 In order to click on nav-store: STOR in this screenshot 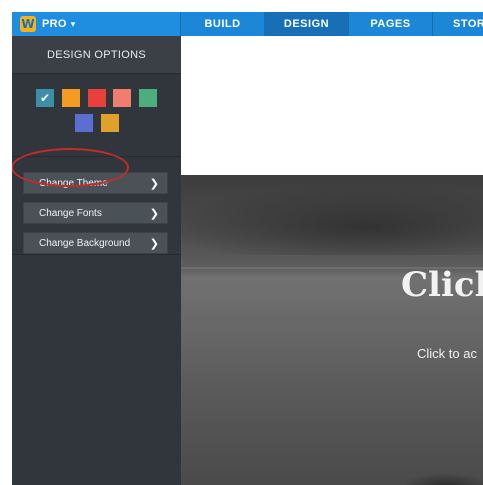, I will do `click(458, 24)`.